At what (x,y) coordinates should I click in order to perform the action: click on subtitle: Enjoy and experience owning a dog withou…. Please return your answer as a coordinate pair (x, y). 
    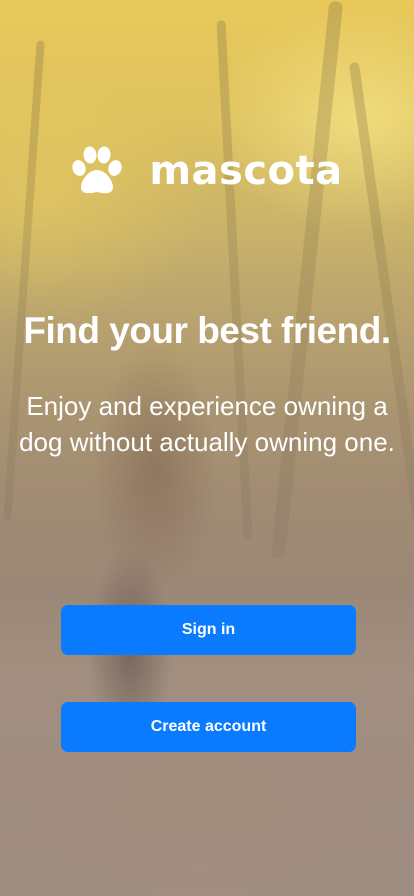
    Looking at the image, I should click on (207, 424).